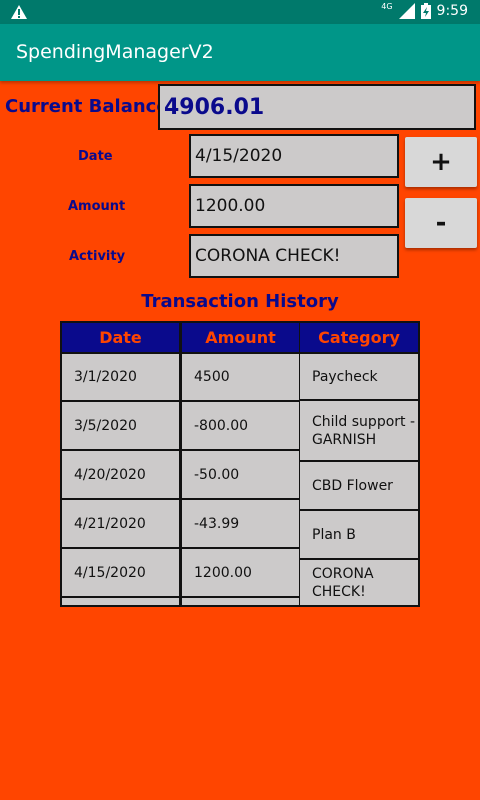 The height and width of the screenshot is (800, 480). What do you see at coordinates (359, 534) in the screenshot?
I see `table-cell-category: Plan B` at bounding box center [359, 534].